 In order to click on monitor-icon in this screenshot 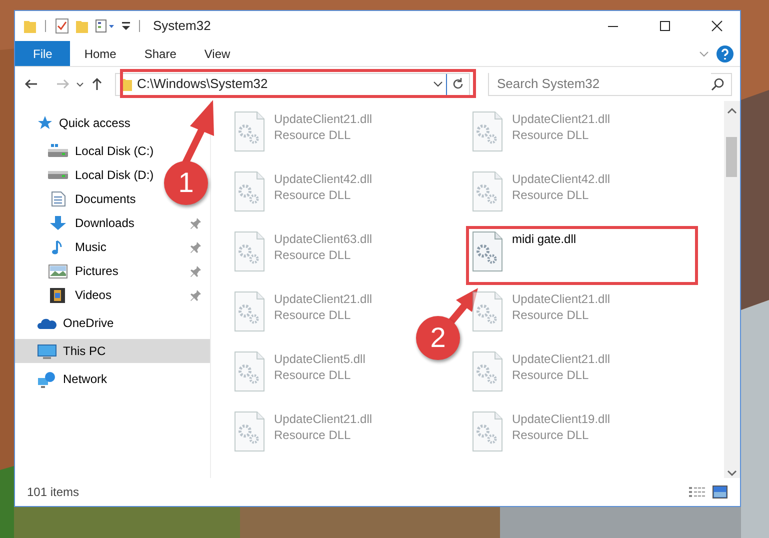, I will do `click(47, 351)`.